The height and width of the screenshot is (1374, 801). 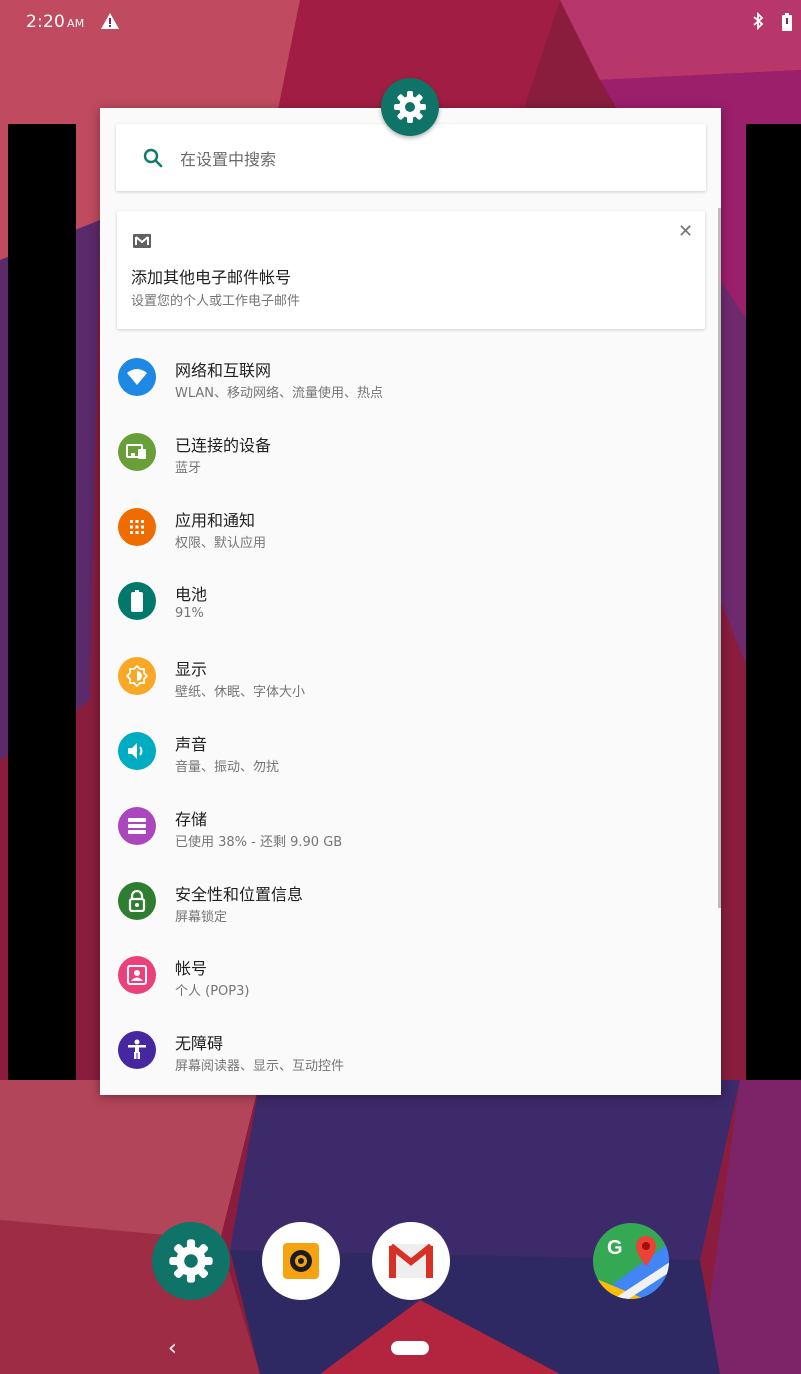 What do you see at coordinates (228, 159) in the screenshot?
I see `search-placeholder: 在设置中搜索` at bounding box center [228, 159].